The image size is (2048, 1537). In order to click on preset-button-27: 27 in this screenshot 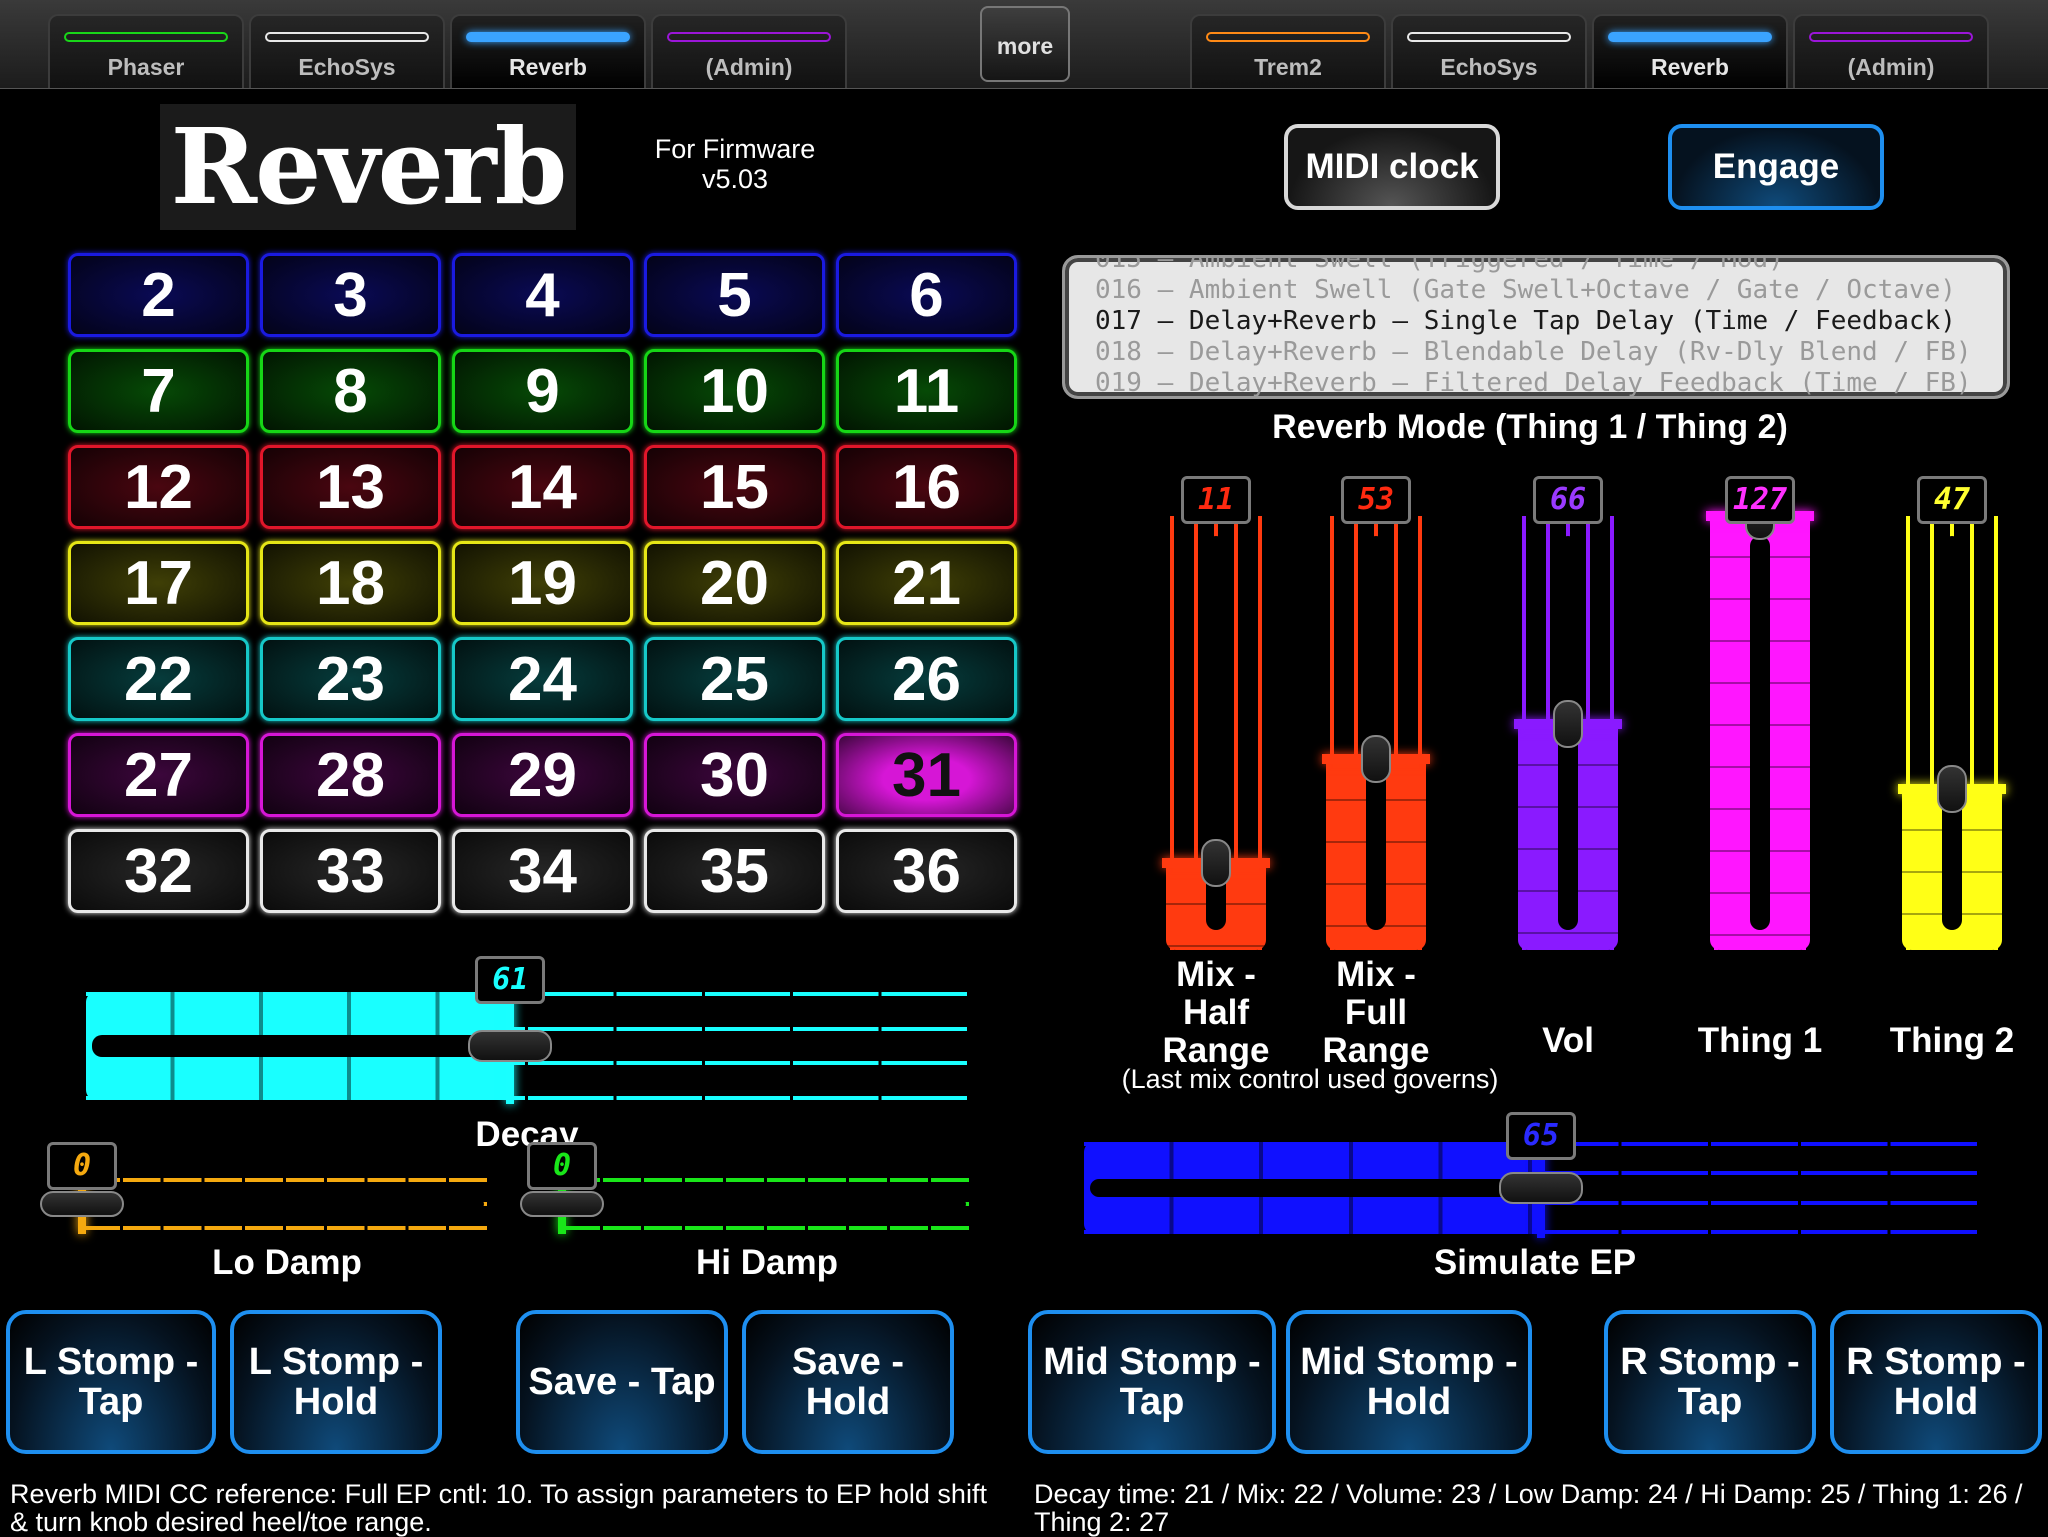, I will do `click(158, 775)`.